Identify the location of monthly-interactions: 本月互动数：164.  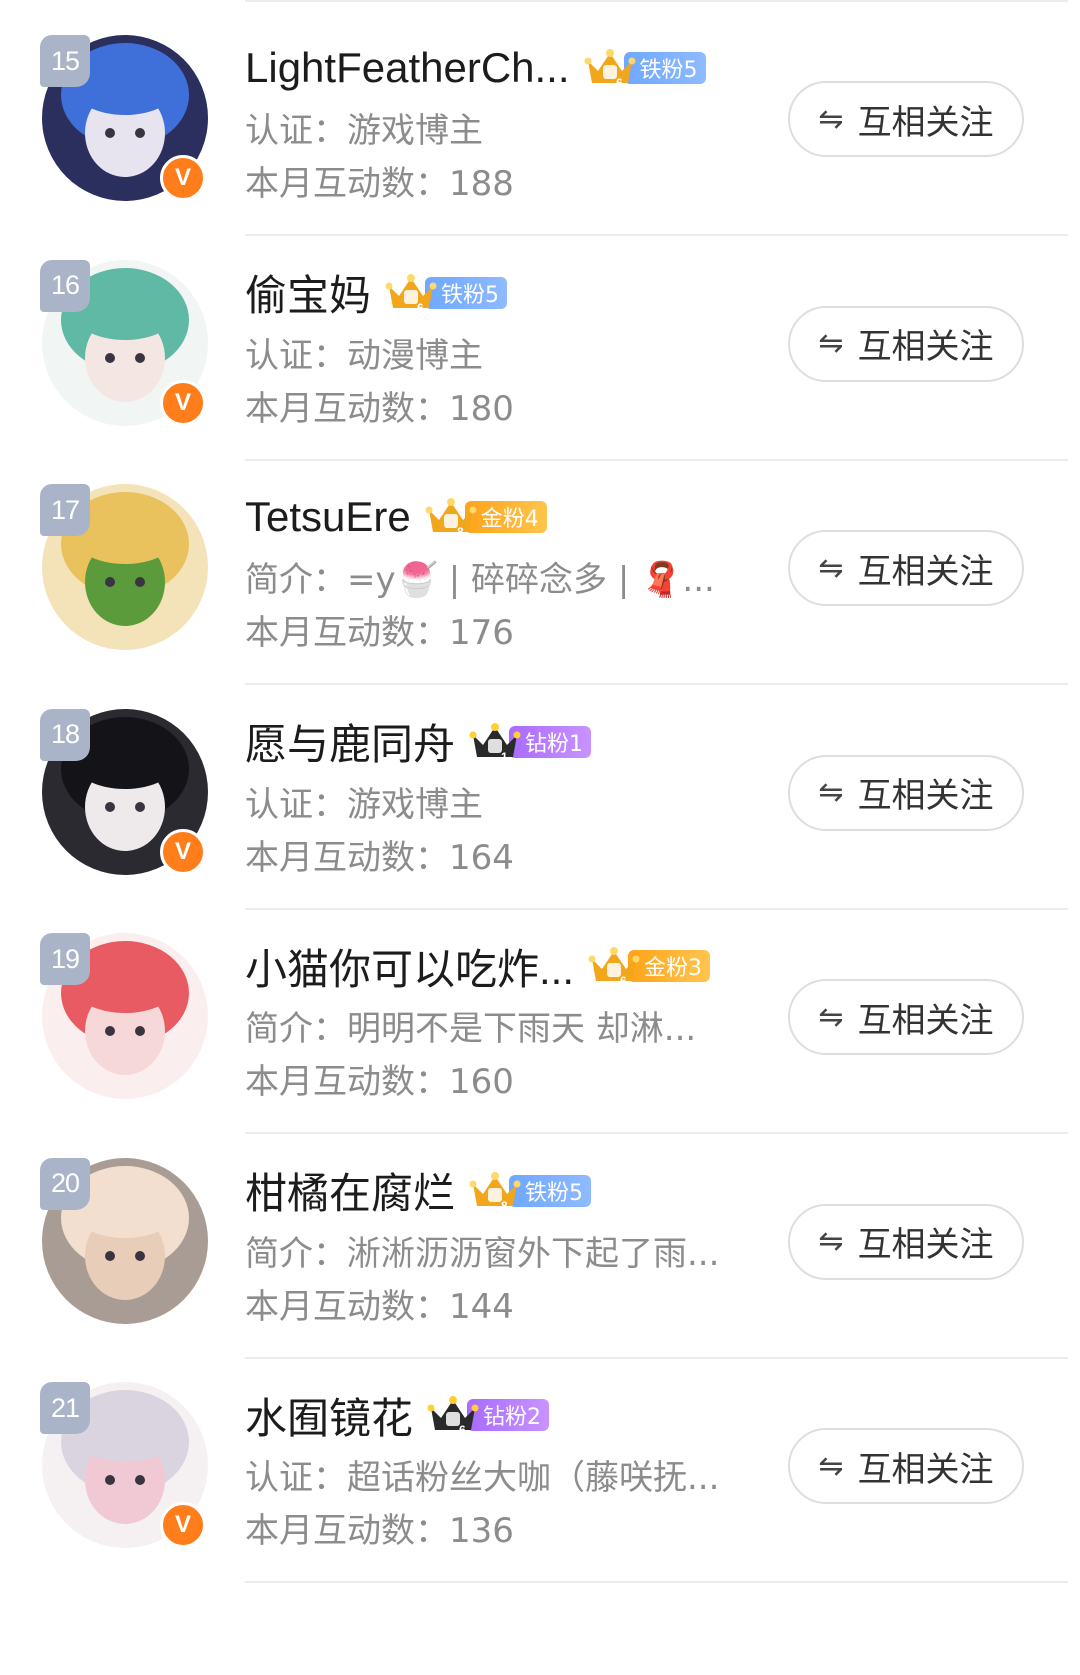
(379, 854).